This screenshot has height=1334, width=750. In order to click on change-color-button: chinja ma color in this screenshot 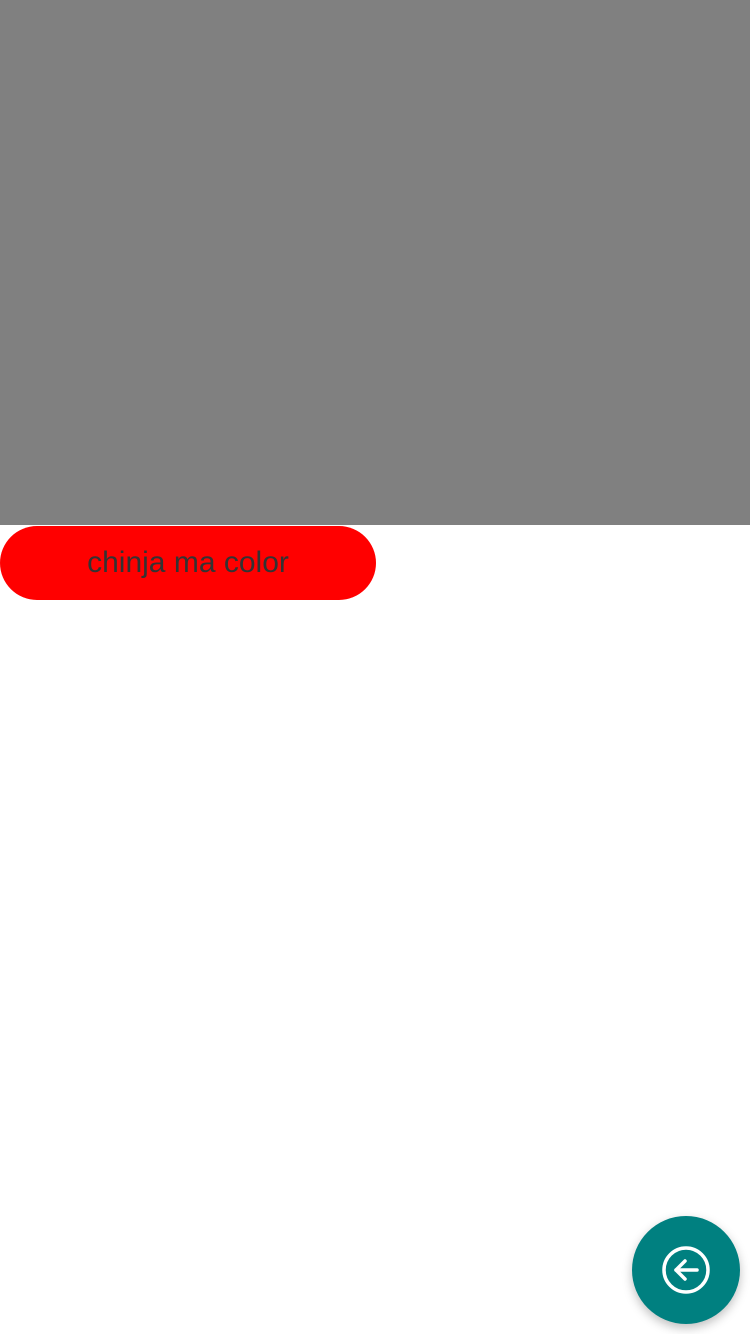, I will do `click(188, 563)`.